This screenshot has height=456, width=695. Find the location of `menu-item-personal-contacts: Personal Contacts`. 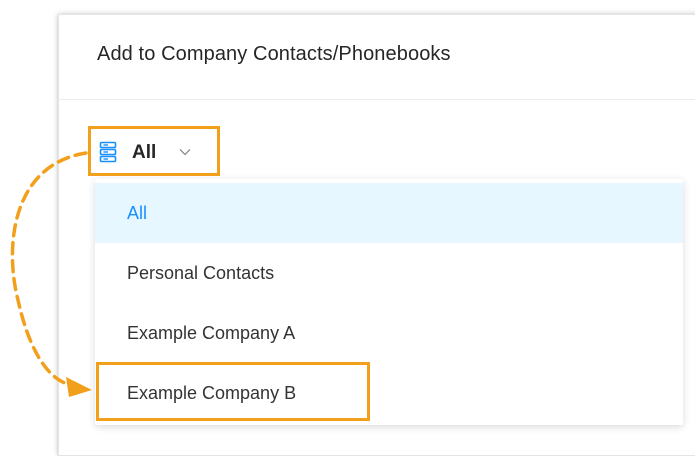

menu-item-personal-contacts: Personal Contacts is located at coordinates (389, 273).